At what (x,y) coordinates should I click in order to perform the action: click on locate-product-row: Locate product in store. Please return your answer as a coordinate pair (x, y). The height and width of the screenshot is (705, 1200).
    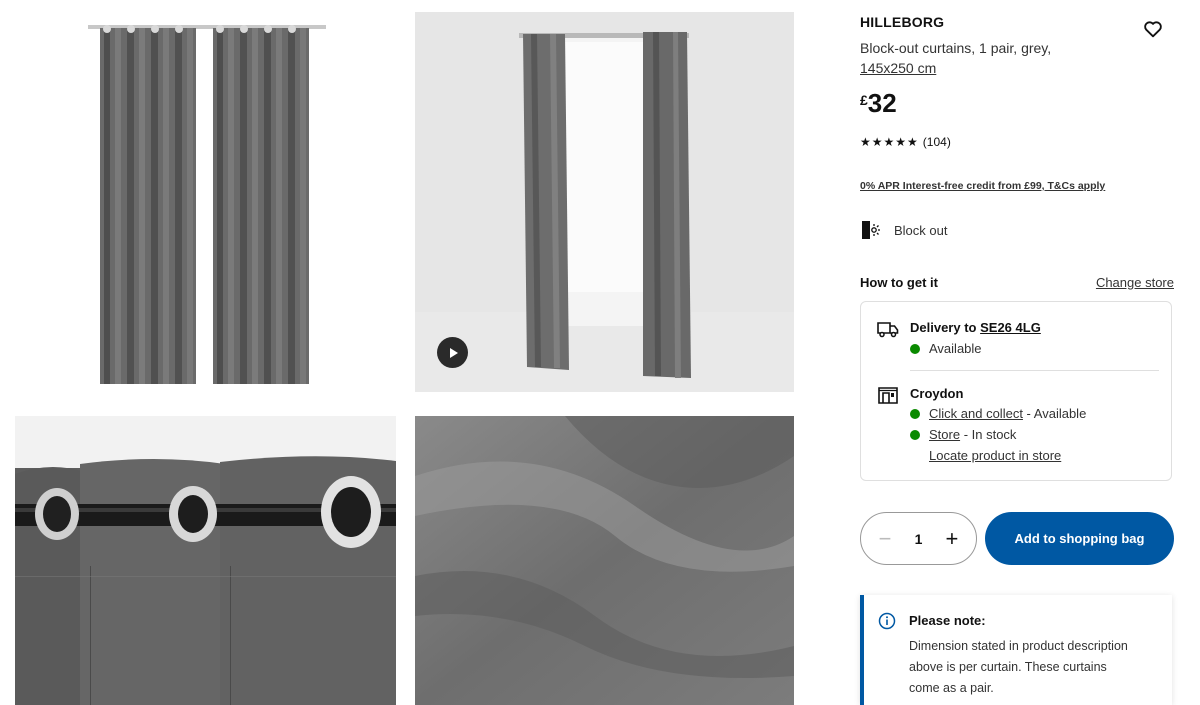
    Looking at the image, I should click on (995, 455).